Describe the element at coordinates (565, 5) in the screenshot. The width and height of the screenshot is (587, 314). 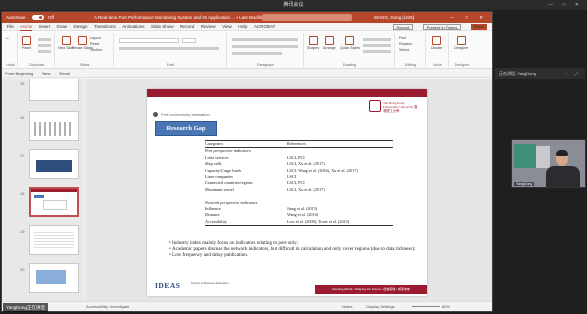
I see `meeting-window-controls: — □ ✕` at that location.